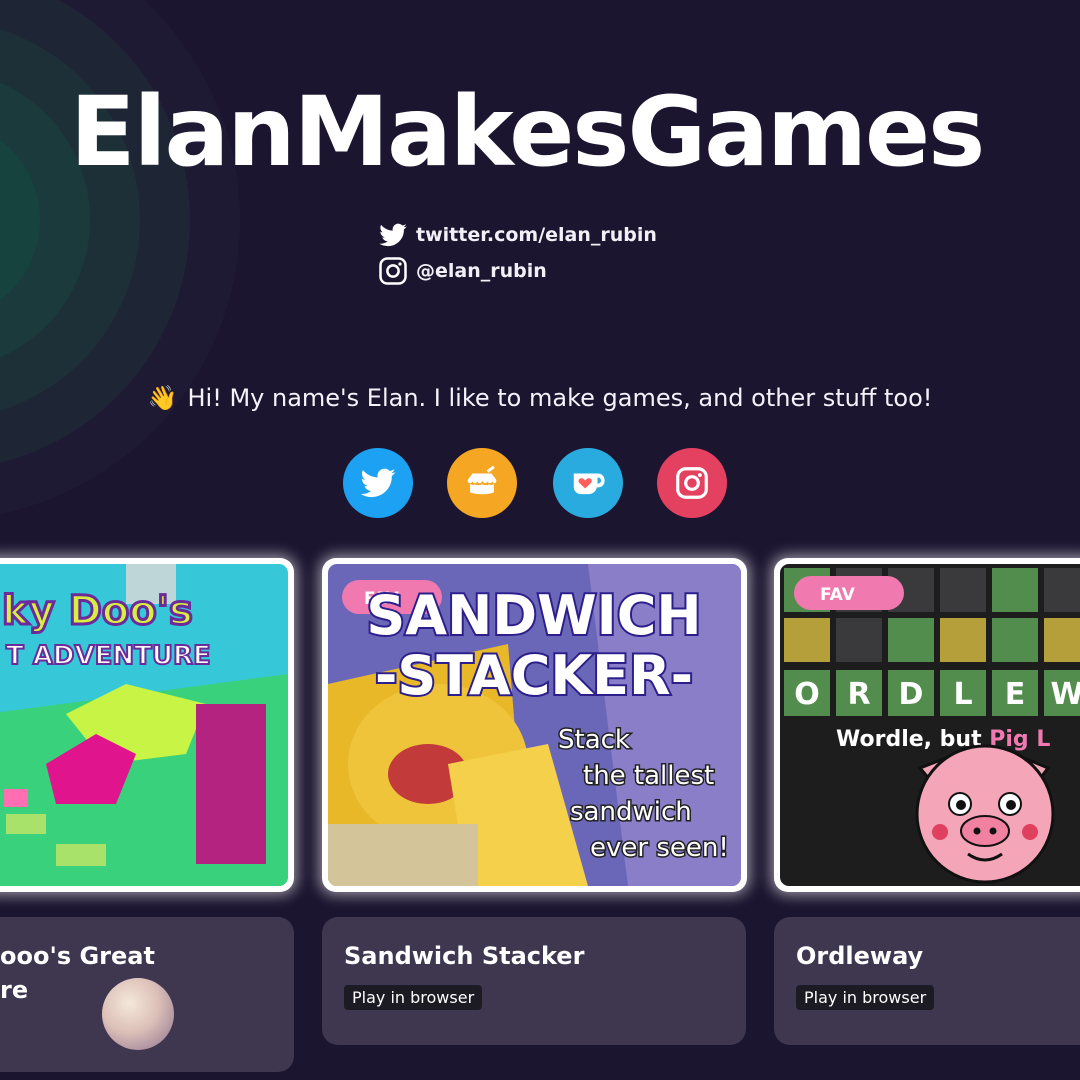  I want to click on tile-letter: R, so click(858, 694).